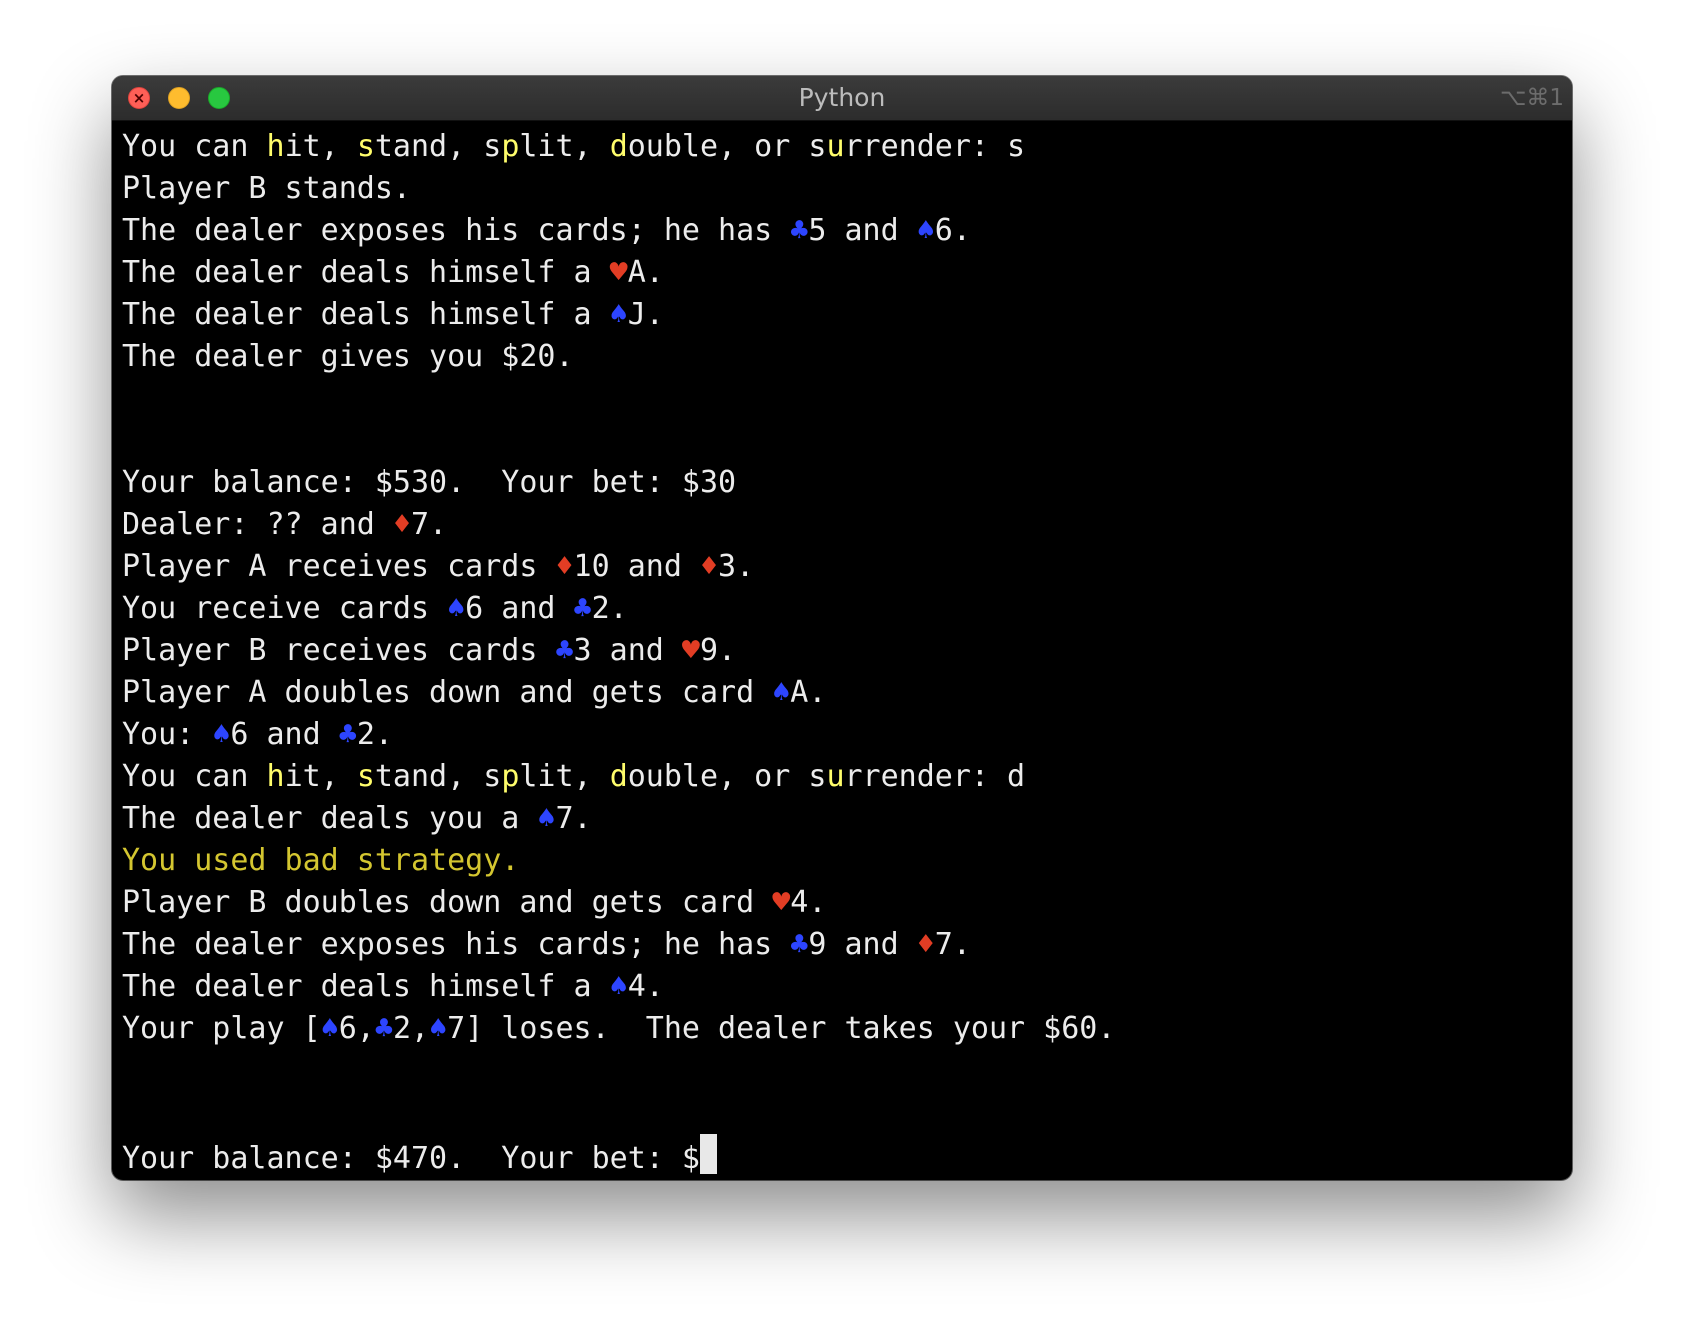  I want to click on terminal-text: rrender: d, so click(935, 776).